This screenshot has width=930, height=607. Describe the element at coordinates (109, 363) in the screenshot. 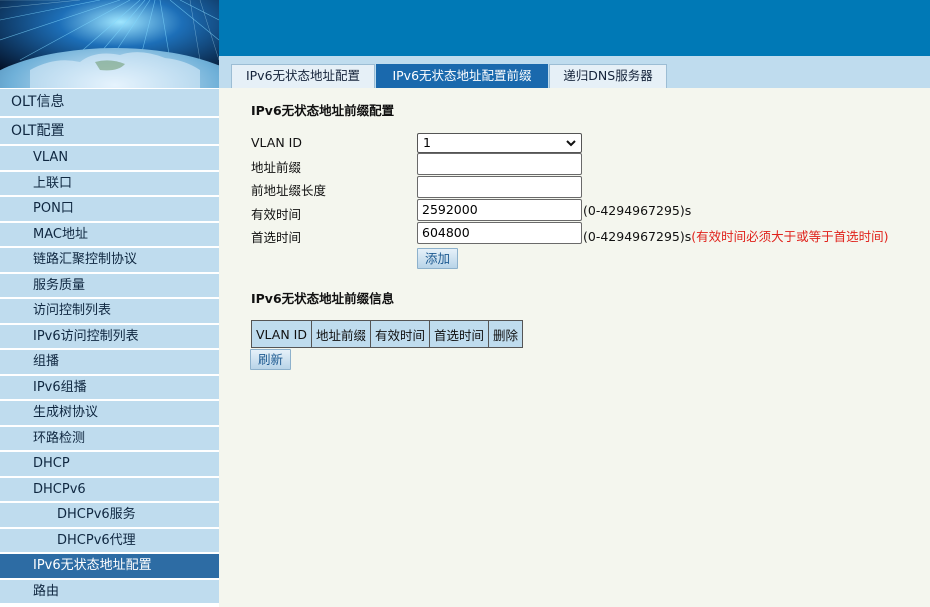

I see `sidebar-item-multicast: 组播` at that location.